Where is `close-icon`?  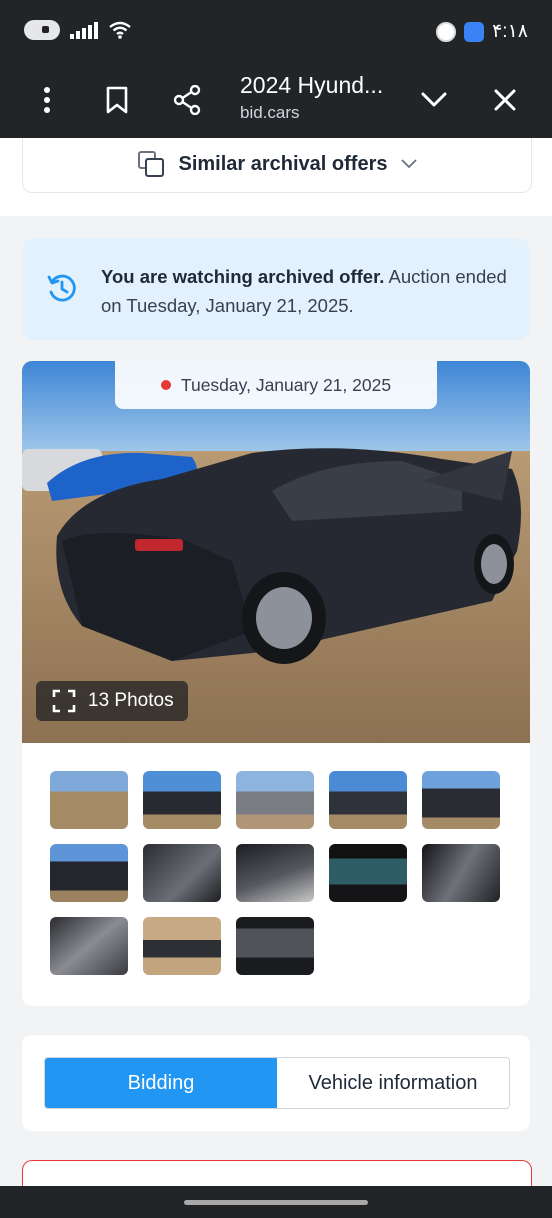 close-icon is located at coordinates (505, 100).